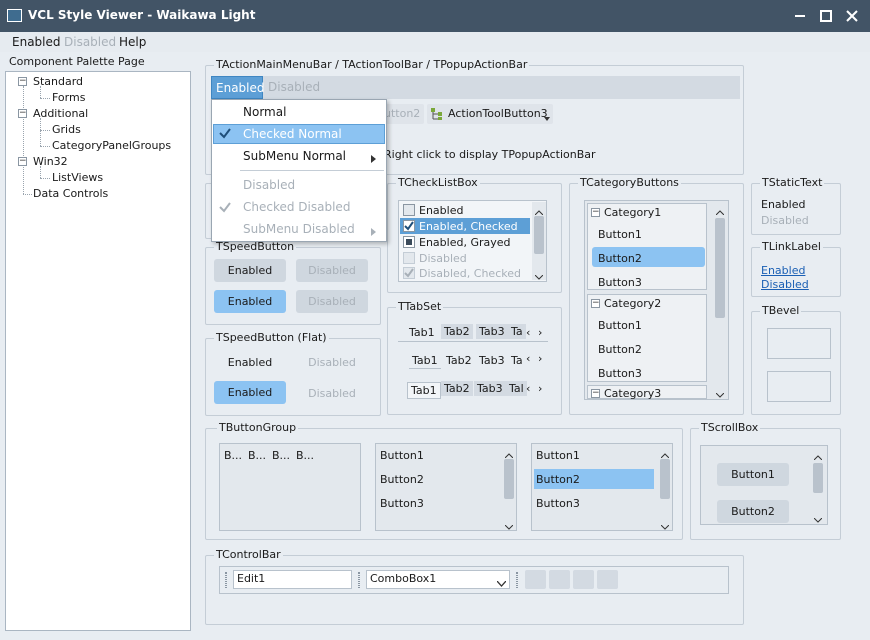 The image size is (870, 640). I want to click on scrollbox-button2: Button2, so click(753, 511).